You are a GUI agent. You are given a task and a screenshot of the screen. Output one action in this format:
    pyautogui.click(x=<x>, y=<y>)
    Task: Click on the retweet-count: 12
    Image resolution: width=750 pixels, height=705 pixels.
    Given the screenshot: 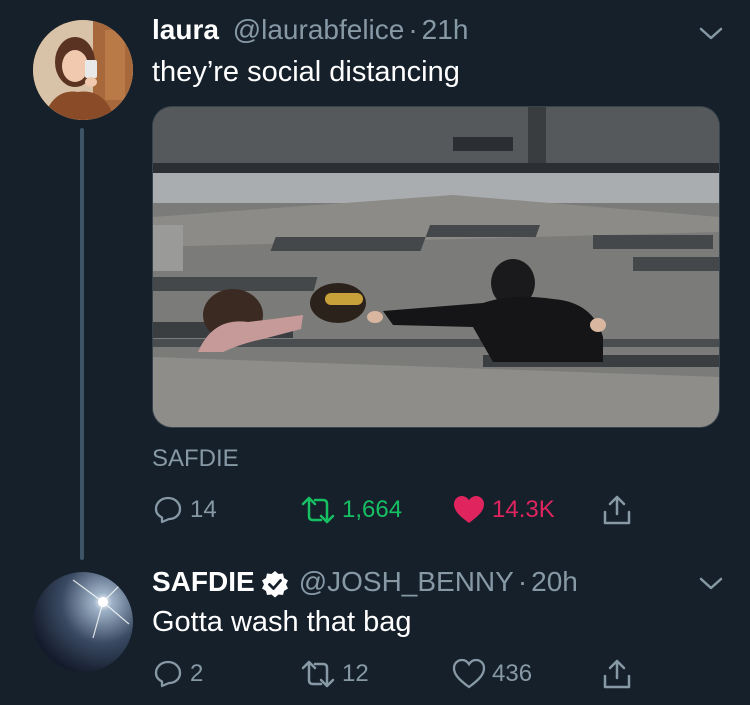 What is the action you would take?
    pyautogui.click(x=355, y=673)
    